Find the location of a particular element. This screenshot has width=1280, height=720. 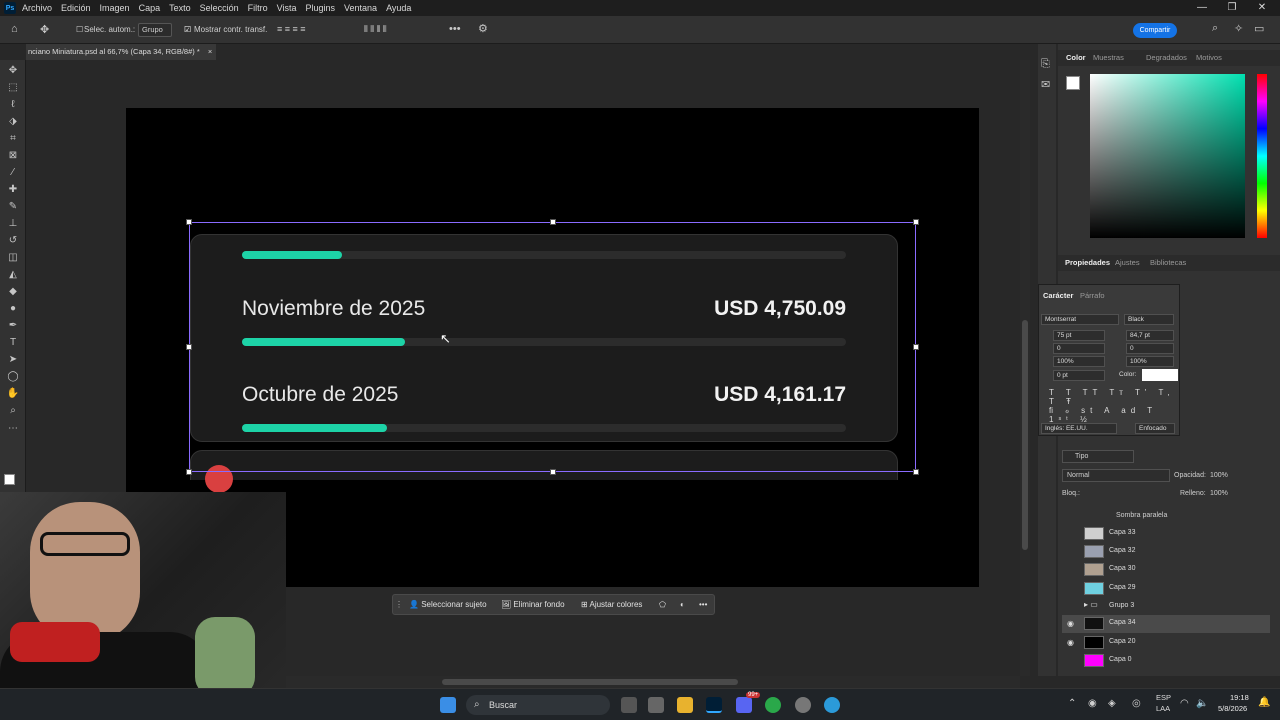

windows-start-icon is located at coordinates (448, 705).